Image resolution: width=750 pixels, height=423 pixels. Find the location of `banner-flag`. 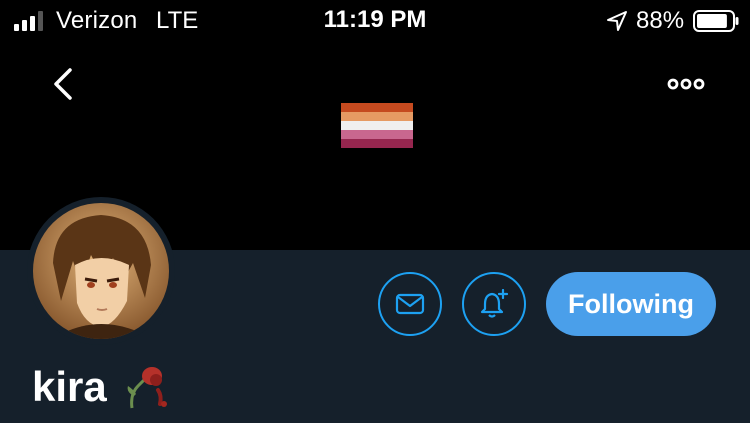

banner-flag is located at coordinates (377, 125).